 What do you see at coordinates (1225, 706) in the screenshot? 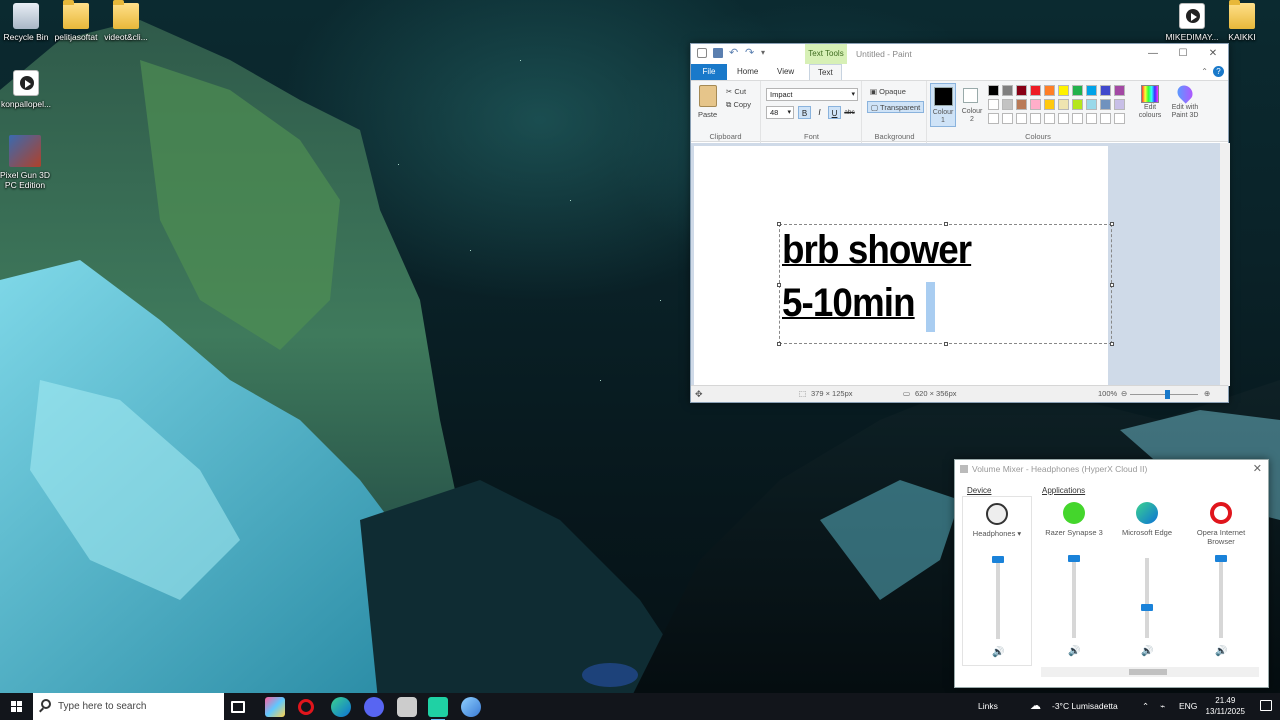
I see `taskbar-clock: 21.49 13/11/2025` at bounding box center [1225, 706].